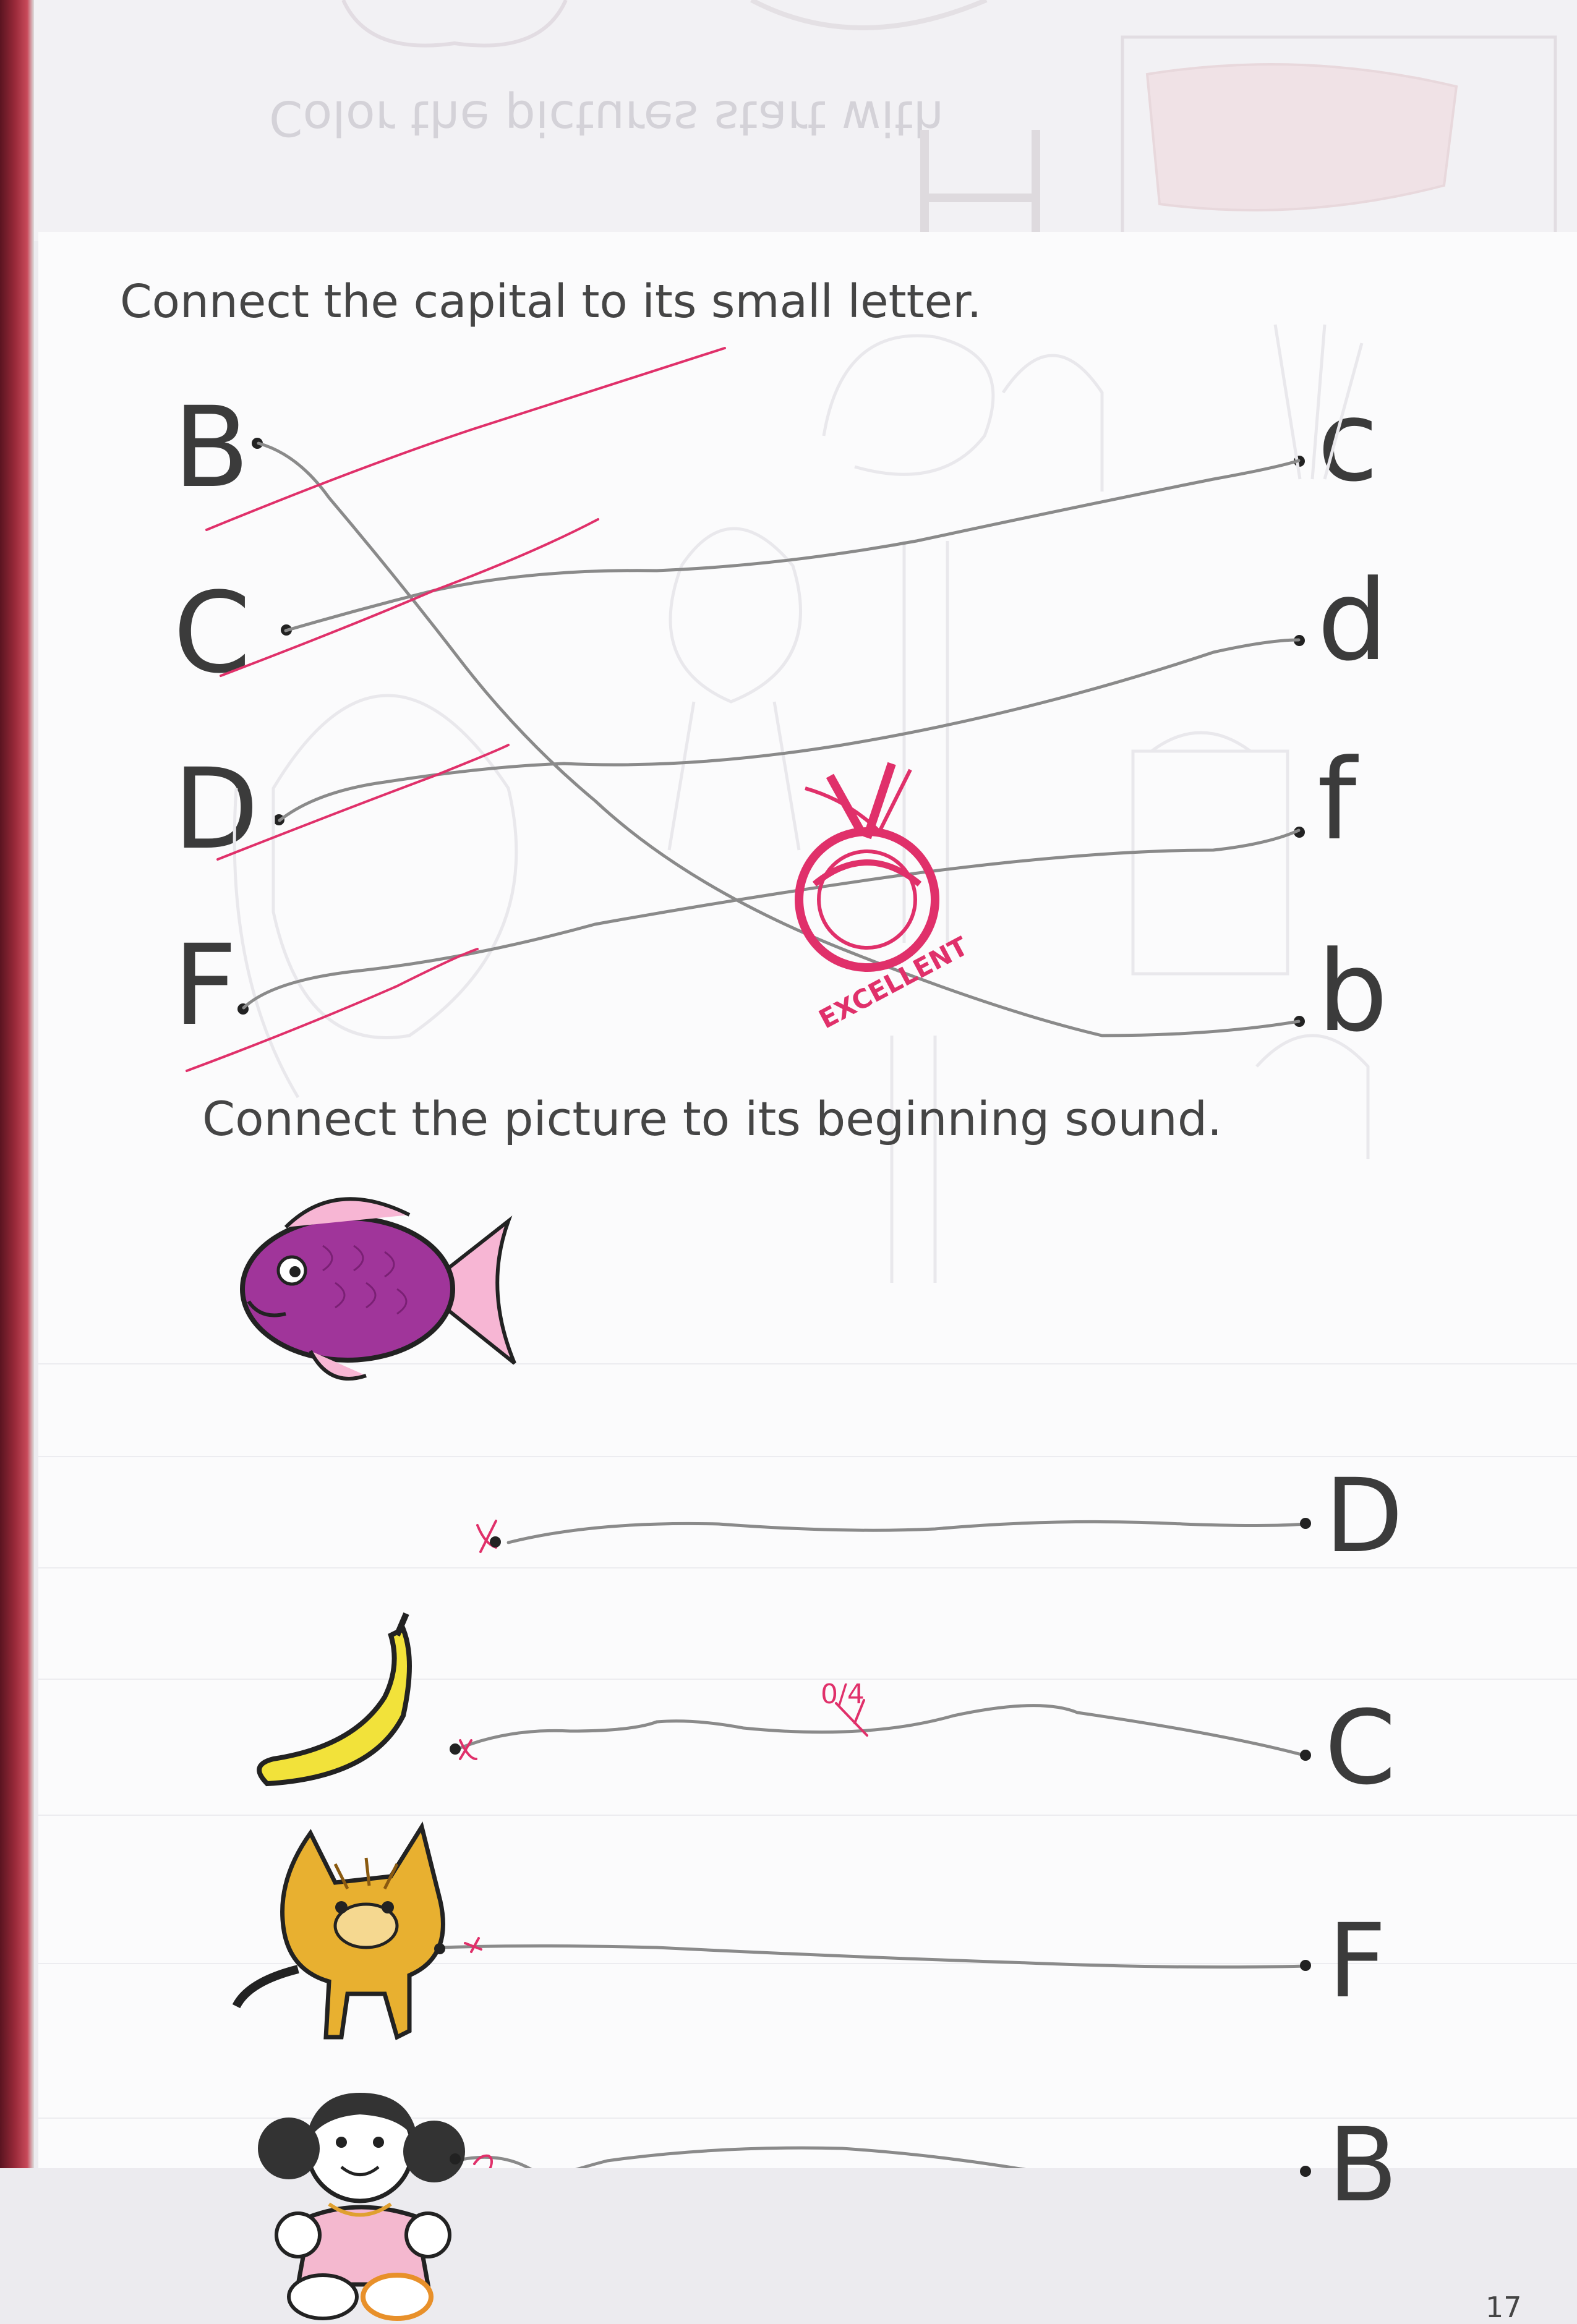 This screenshot has width=1577, height=2324. Describe the element at coordinates (867, 867) in the screenshot. I see `excellent-stamp` at that location.